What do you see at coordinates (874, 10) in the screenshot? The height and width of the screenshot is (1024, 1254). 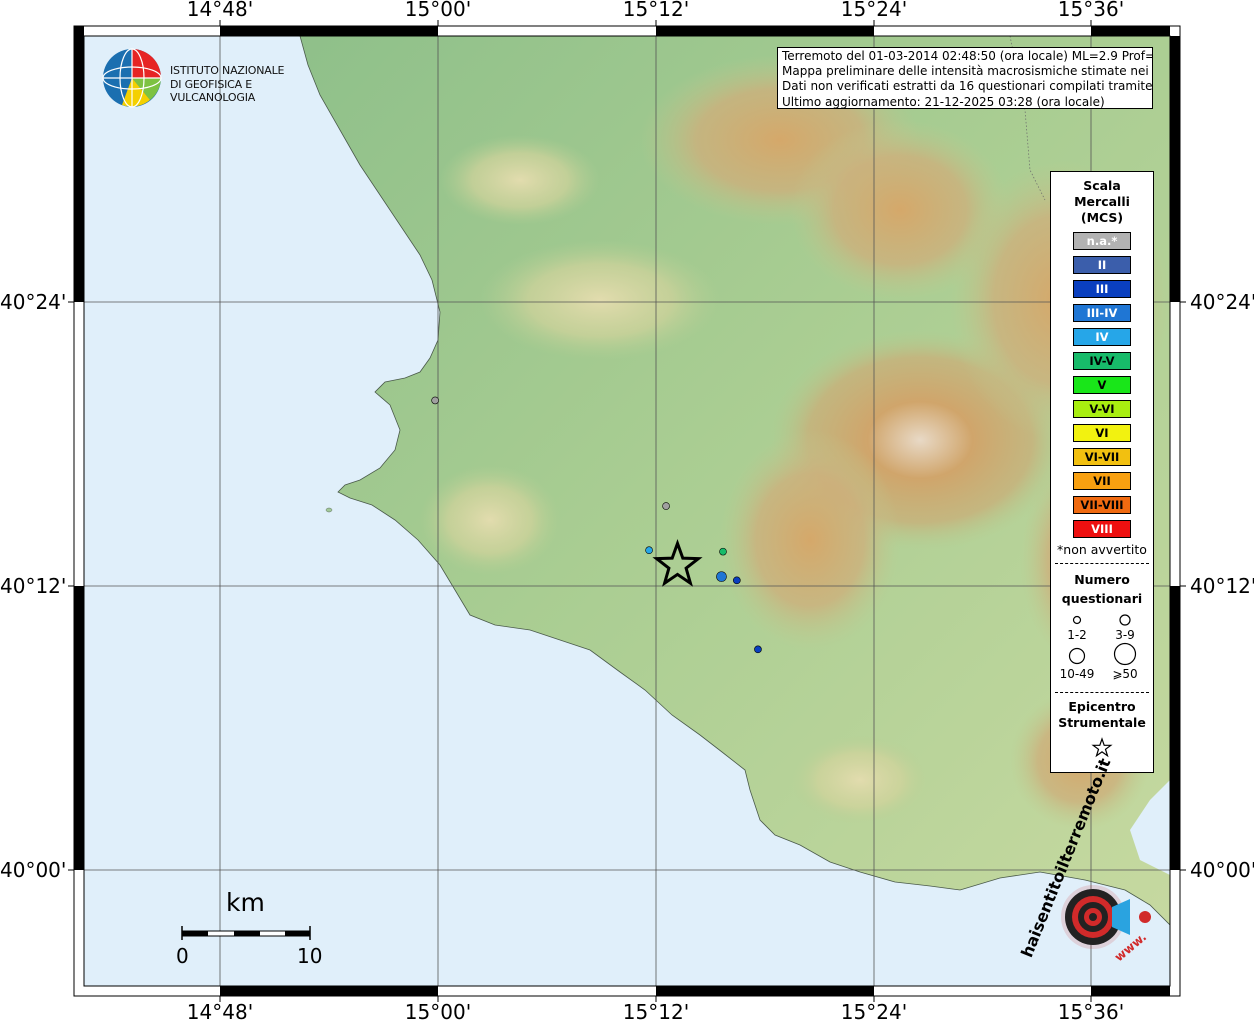 I see `lon-label-top: 15°24'` at bounding box center [874, 10].